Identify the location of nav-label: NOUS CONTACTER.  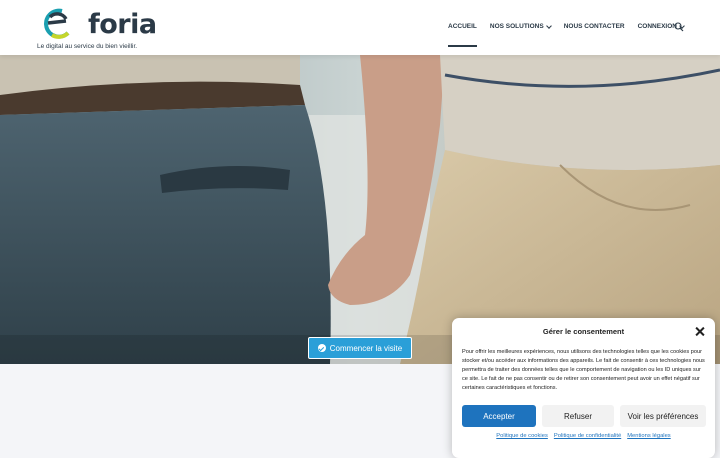
(594, 26).